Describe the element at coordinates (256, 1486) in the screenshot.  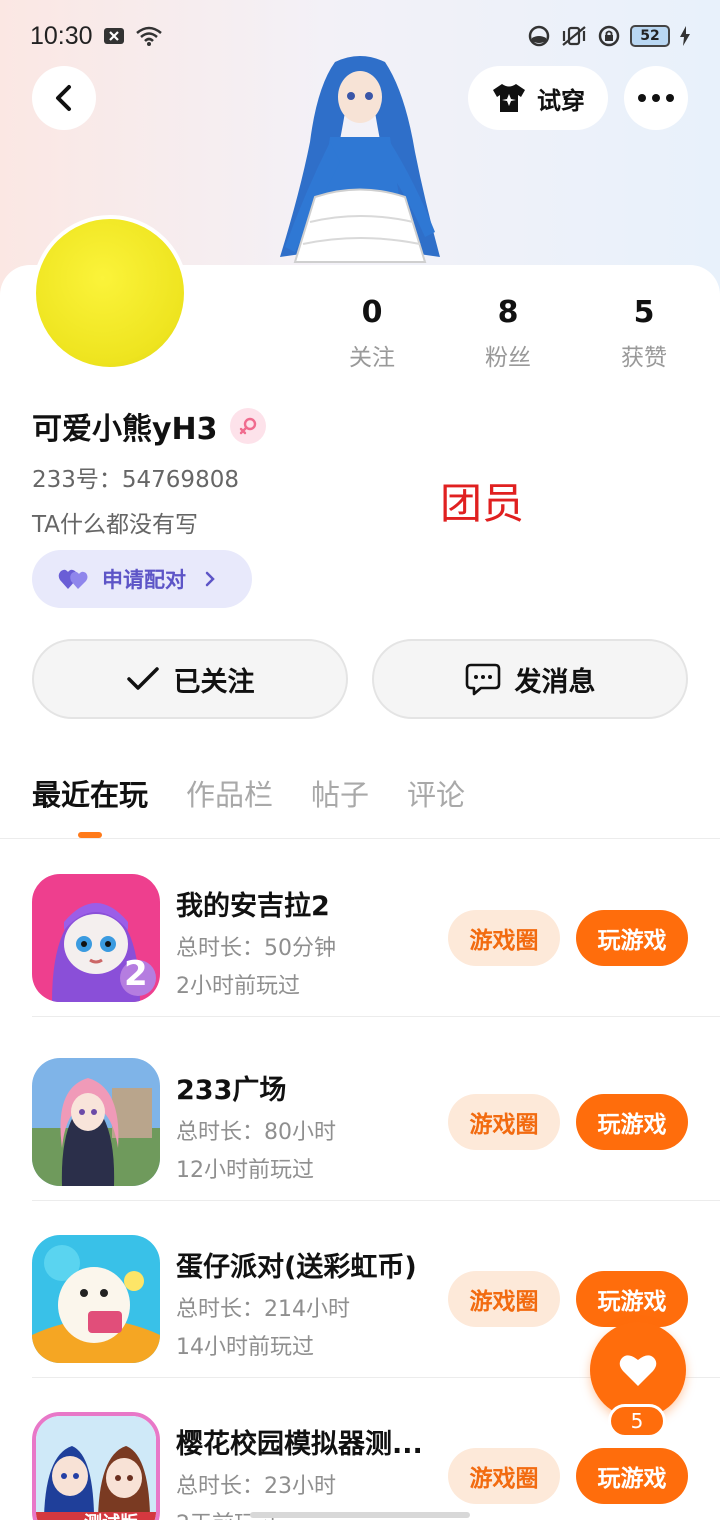
I see `game-duration: 总时长：23小时` at that location.